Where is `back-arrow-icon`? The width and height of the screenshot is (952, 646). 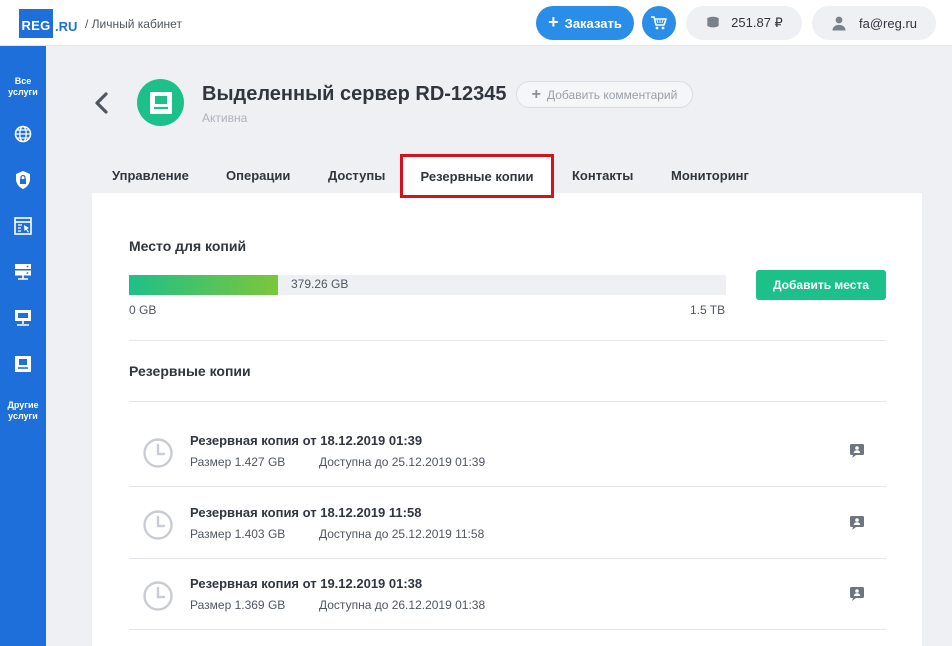
back-arrow-icon is located at coordinates (102, 103).